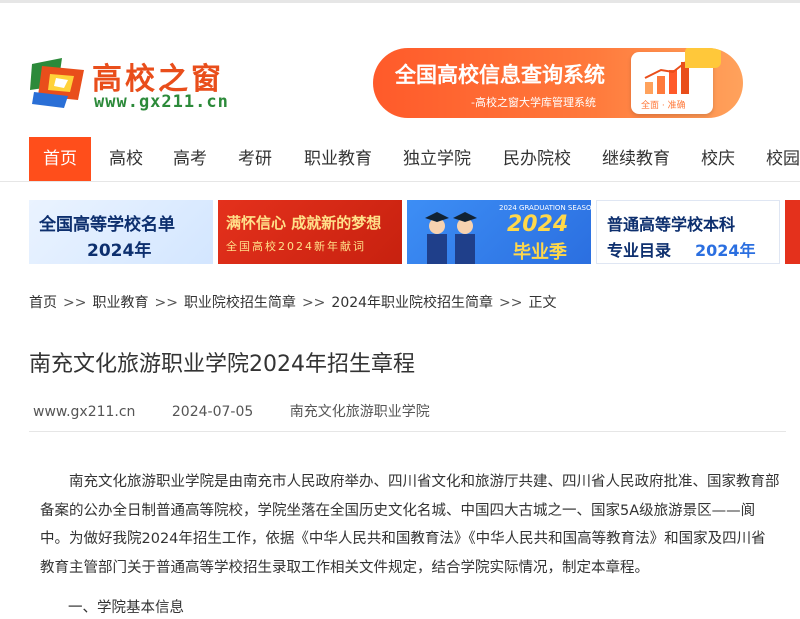 This screenshot has width=800, height=619. Describe the element at coordinates (639, 250) in the screenshot. I see `promo-catalog-subtitle: 专业目录` at that location.